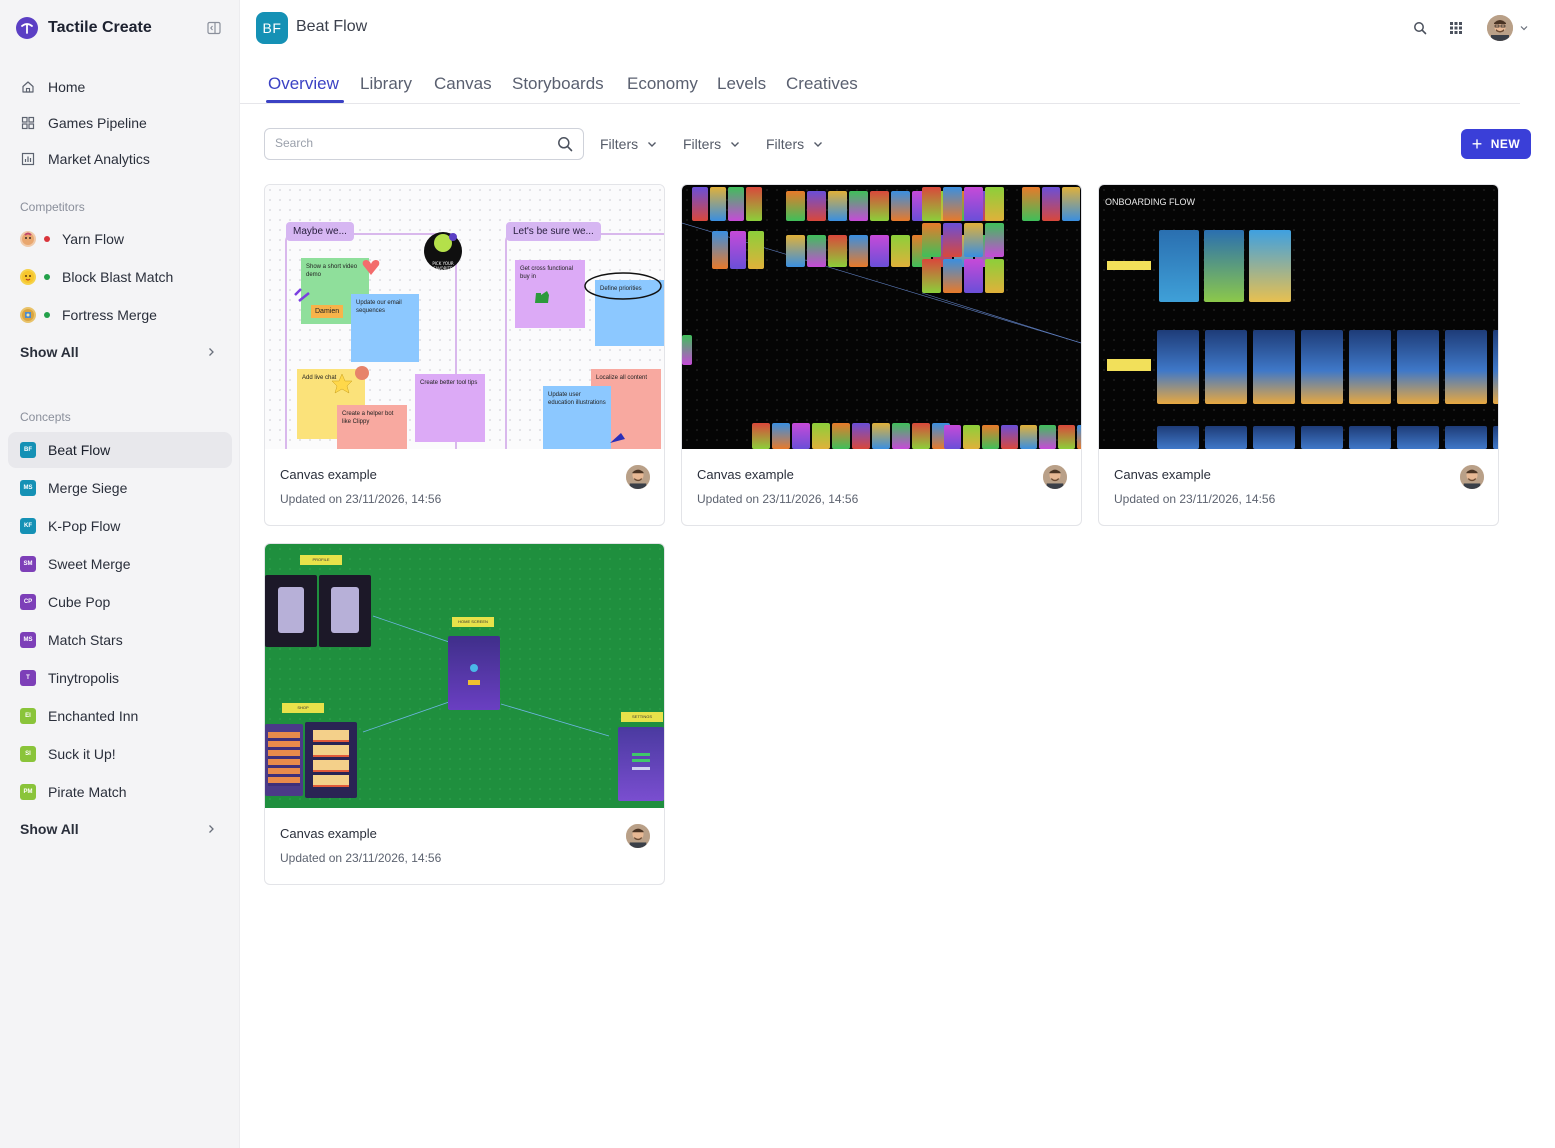 This screenshot has width=1555, height=1148. What do you see at coordinates (120, 792) in the screenshot?
I see `concept-item-pirate-match: PM Pirate Match` at bounding box center [120, 792].